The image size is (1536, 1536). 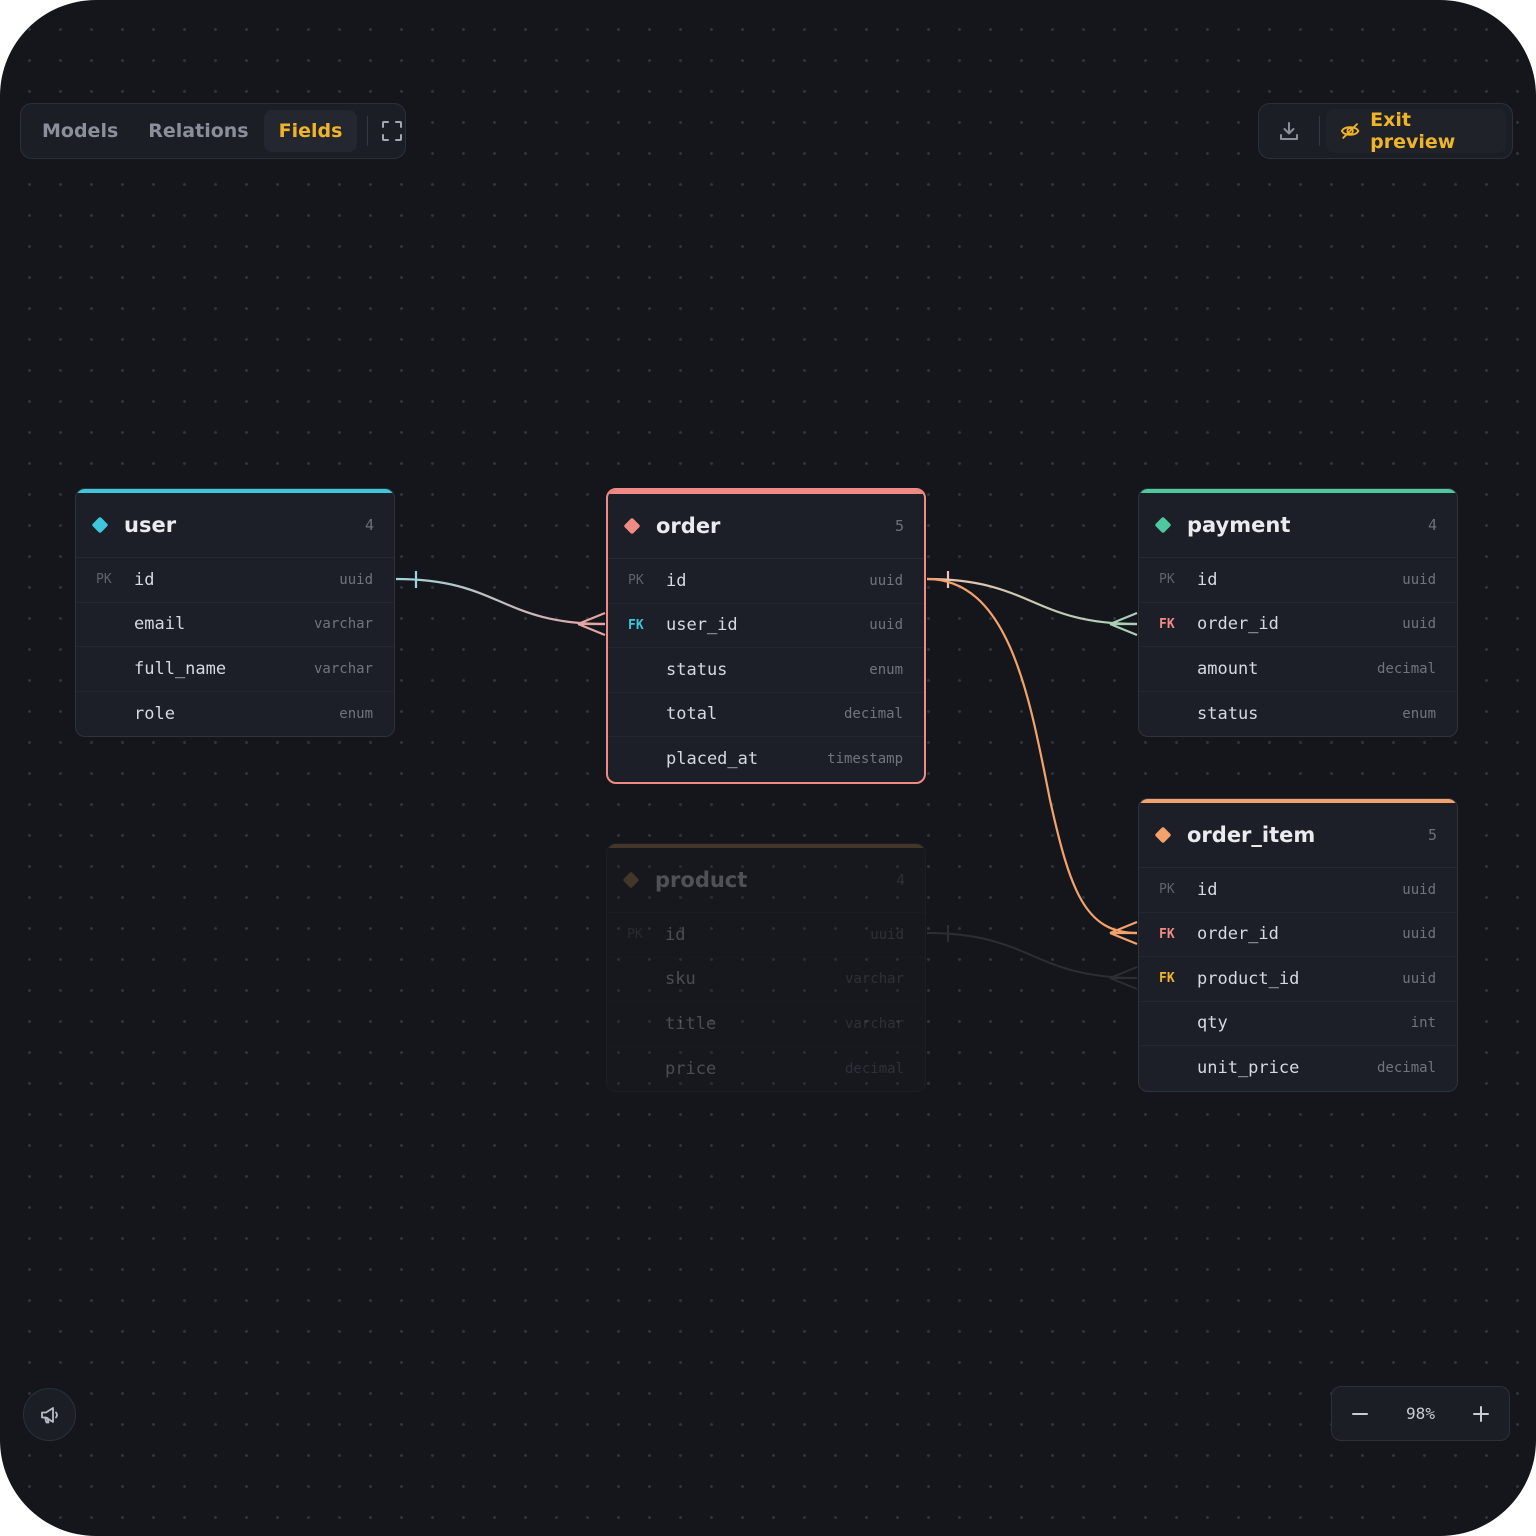 I want to click on field-row: title varchar, so click(x=766, y=1024).